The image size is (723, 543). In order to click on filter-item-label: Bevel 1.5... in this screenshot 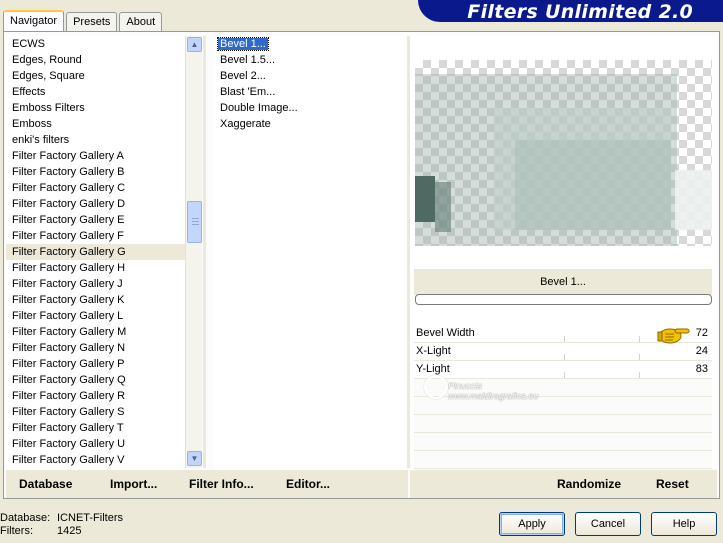, I will do `click(248, 60)`.